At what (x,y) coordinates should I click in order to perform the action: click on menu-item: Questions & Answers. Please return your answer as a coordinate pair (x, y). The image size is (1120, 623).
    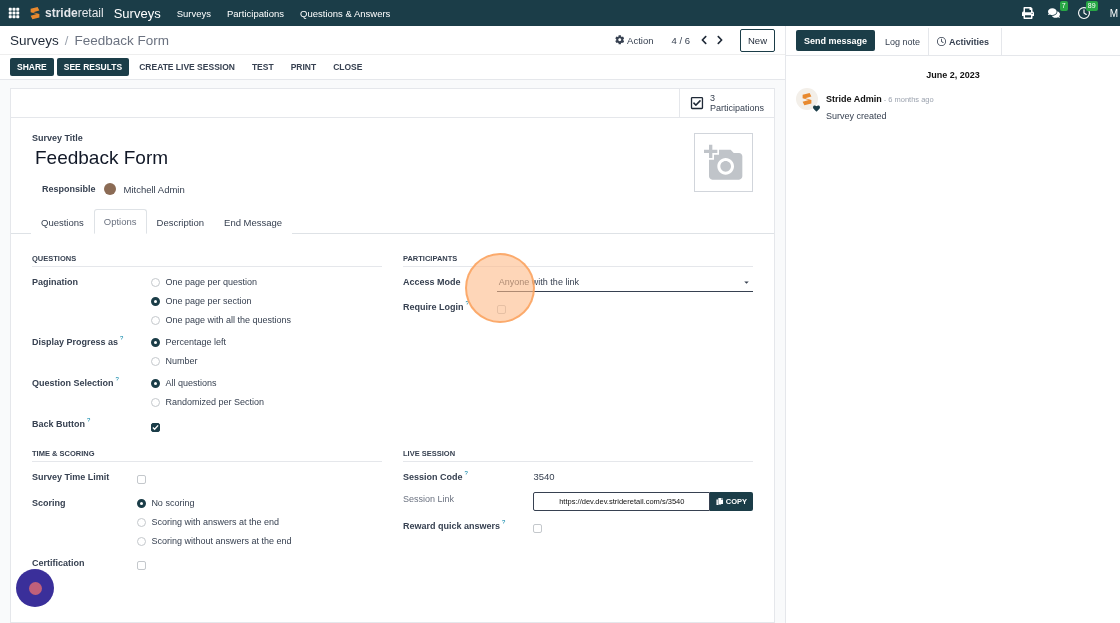
    Looking at the image, I should click on (345, 13).